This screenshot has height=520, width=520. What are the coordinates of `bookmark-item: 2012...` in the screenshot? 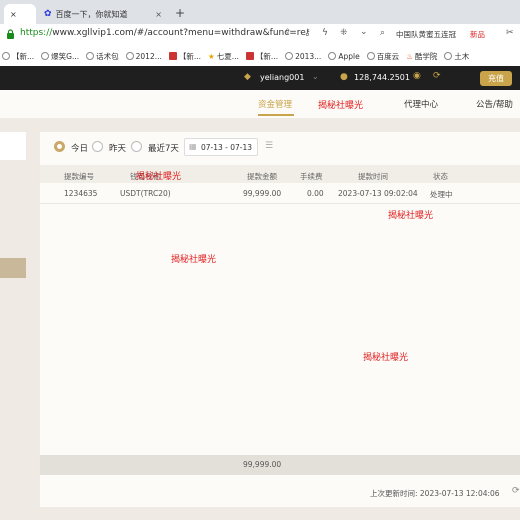 It's located at (143, 56).